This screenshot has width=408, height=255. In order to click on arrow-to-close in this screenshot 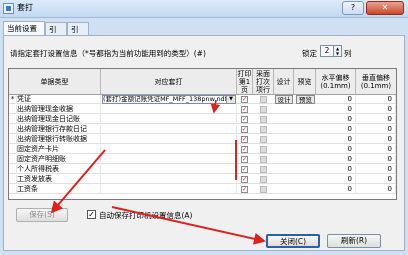, I will do `click(188, 225)`.